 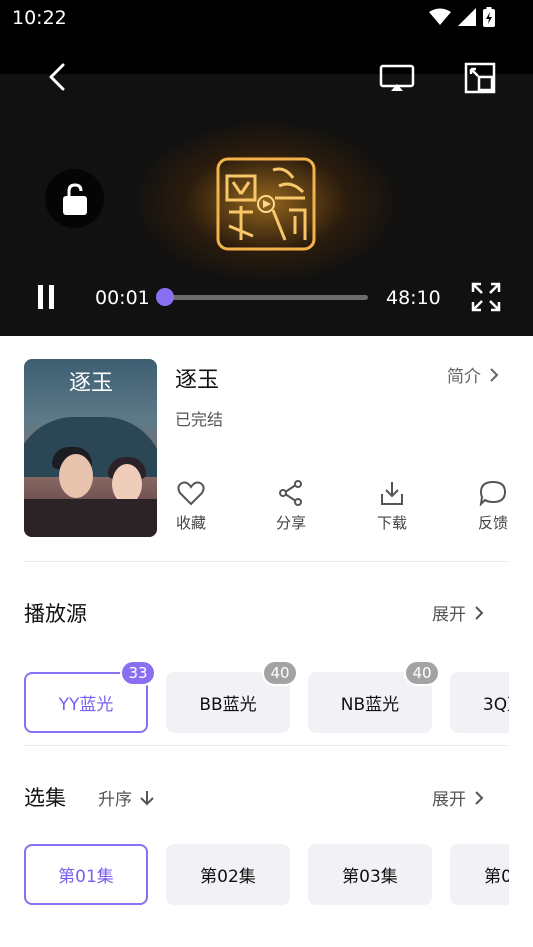 I want to click on source-label: YY蓝光, so click(x=86, y=705).